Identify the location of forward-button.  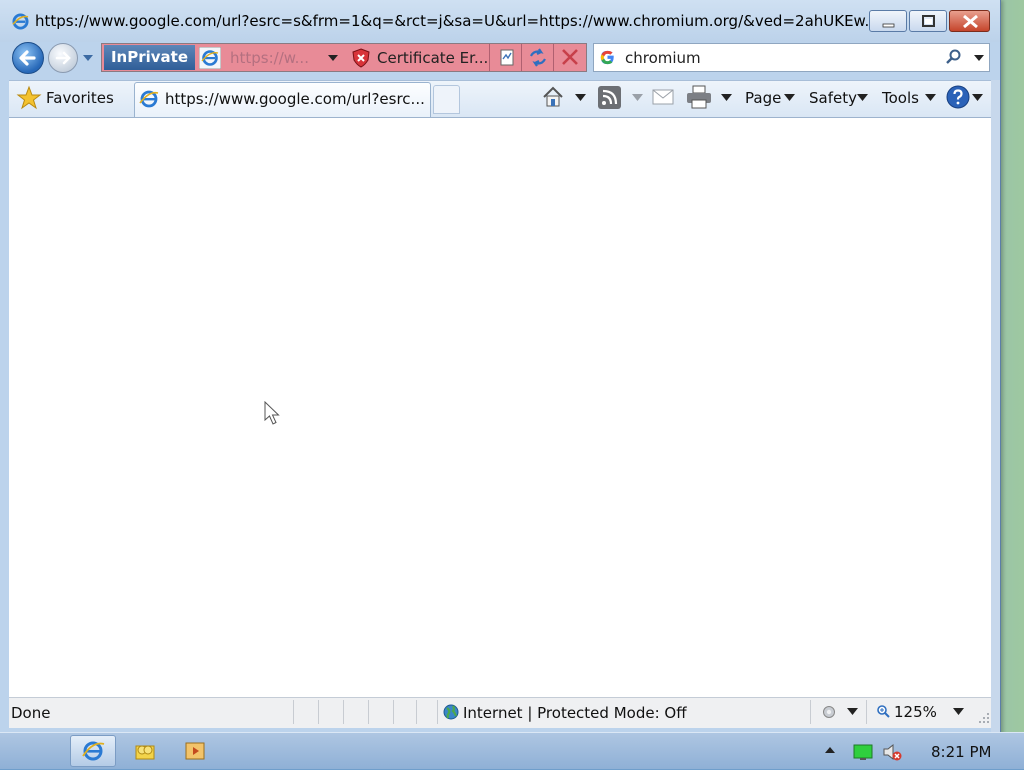
(63, 58).